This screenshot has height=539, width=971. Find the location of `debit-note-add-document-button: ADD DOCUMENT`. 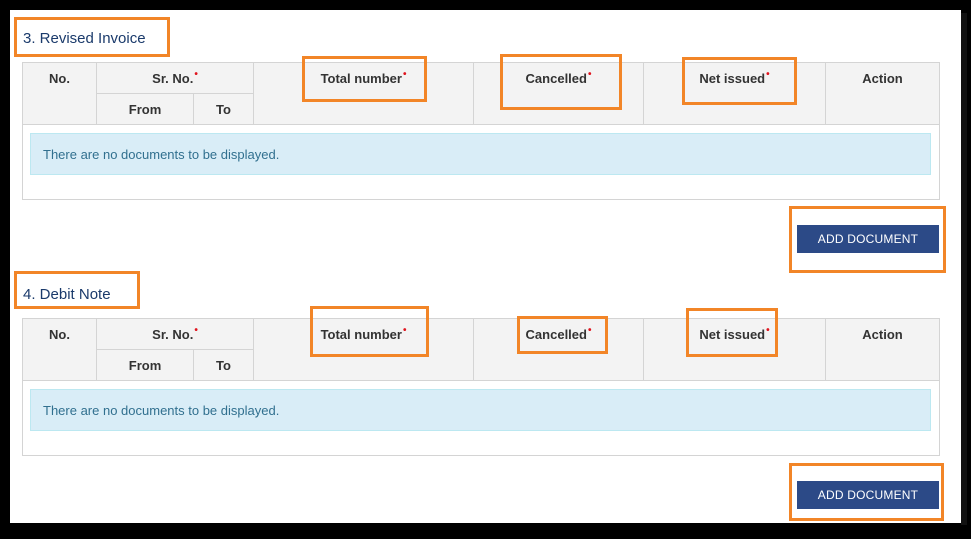

debit-note-add-document-button: ADD DOCUMENT is located at coordinates (868, 495).